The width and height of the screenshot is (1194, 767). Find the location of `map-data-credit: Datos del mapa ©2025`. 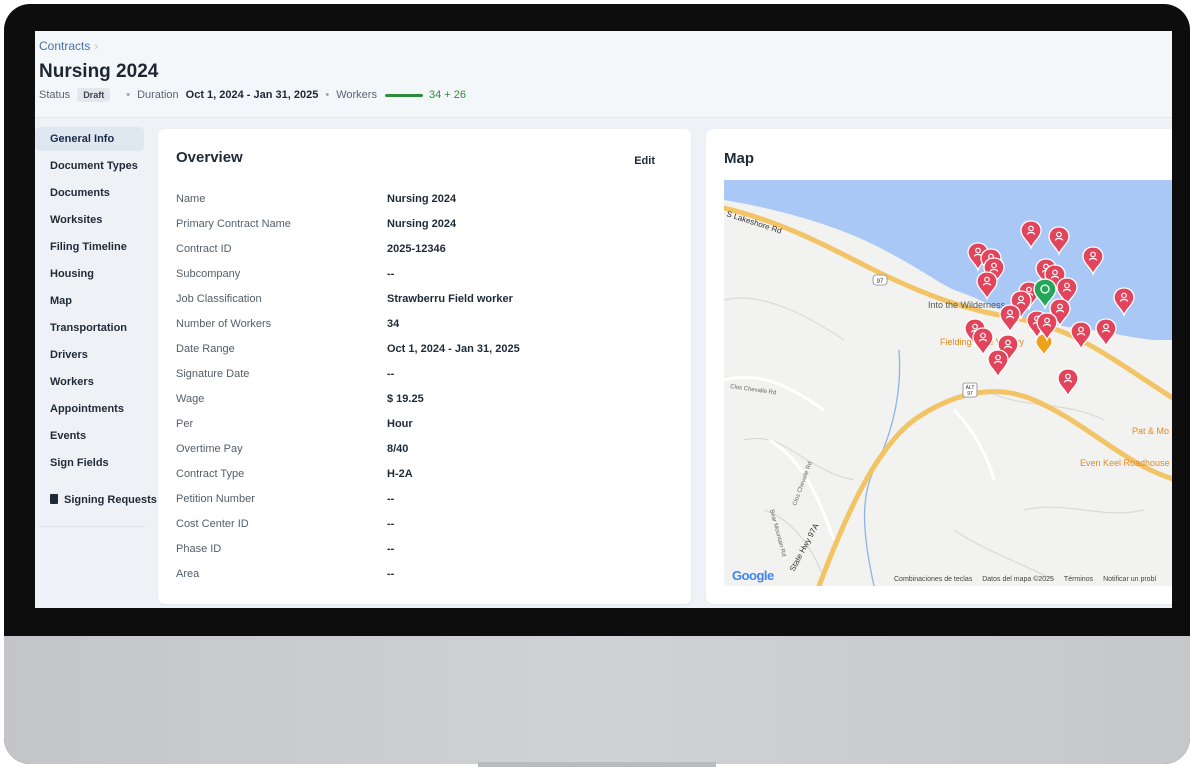

map-data-credit: Datos del mapa ©2025 is located at coordinates (1018, 579).